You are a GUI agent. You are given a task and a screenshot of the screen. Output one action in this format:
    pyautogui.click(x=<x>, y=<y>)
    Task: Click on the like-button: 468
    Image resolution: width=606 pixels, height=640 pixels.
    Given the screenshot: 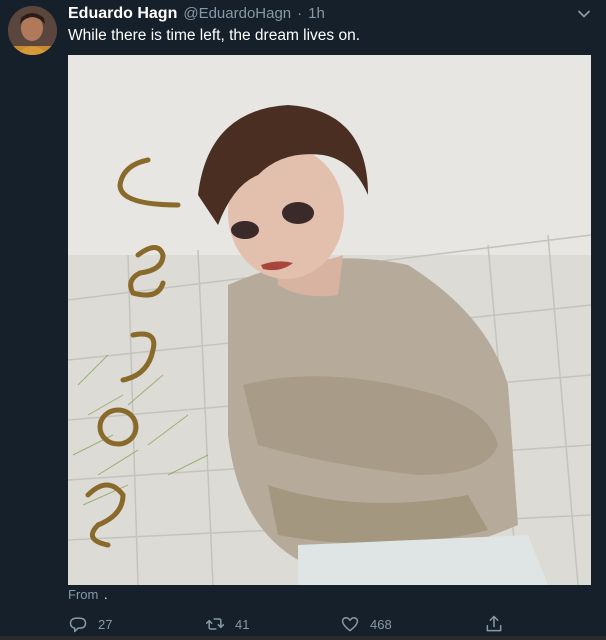 What is the action you would take?
    pyautogui.click(x=366, y=624)
    